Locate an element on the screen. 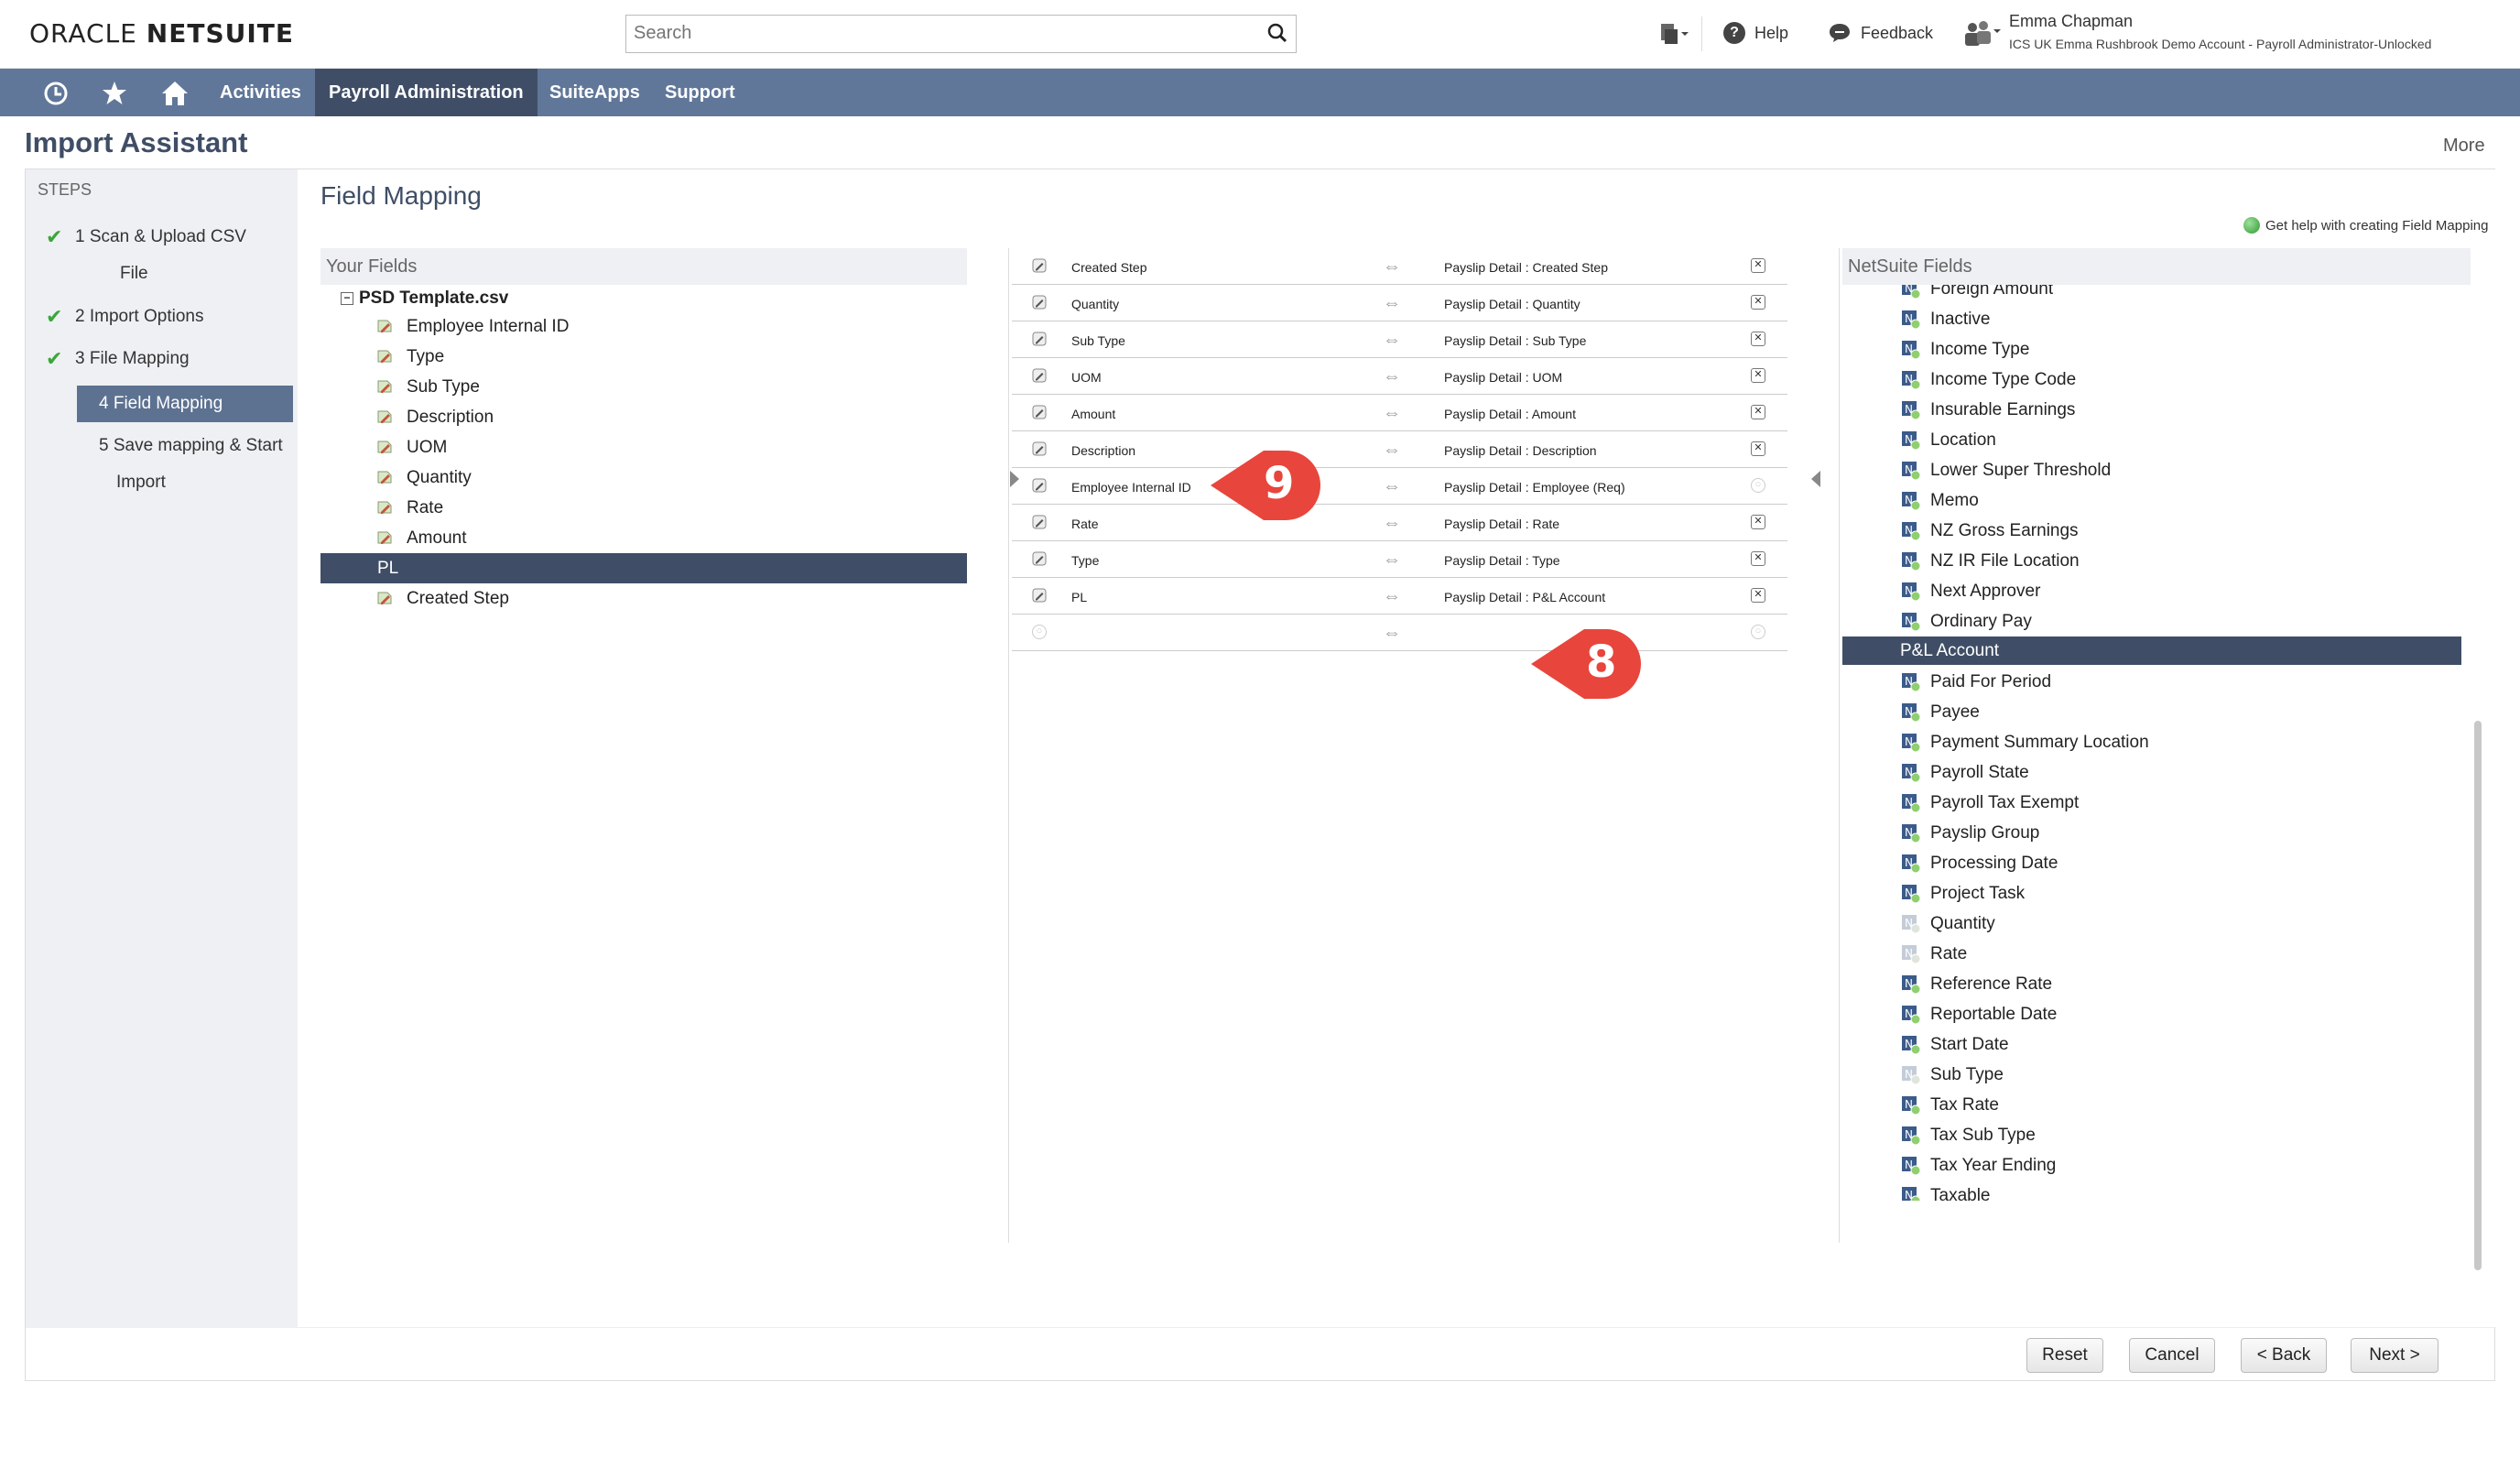 This screenshot has height=1458, width=2520. mapping-row: Created Step ⇔ Payslip Detail is located at coordinates (1399, 266).